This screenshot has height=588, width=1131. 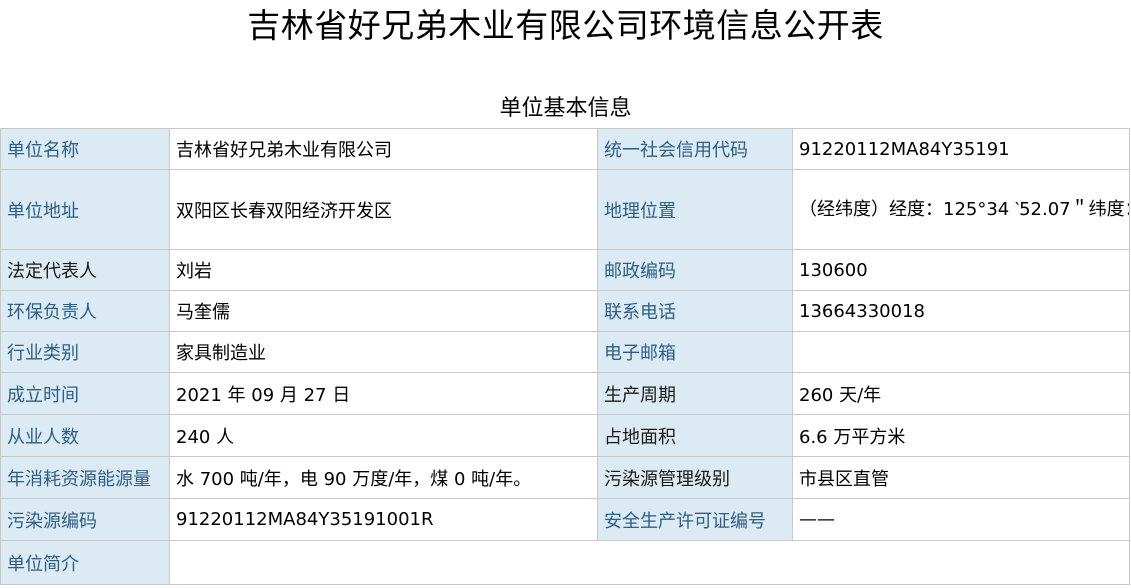 I want to click on value-pollution-level: 市县区直管, so click(x=961, y=477).